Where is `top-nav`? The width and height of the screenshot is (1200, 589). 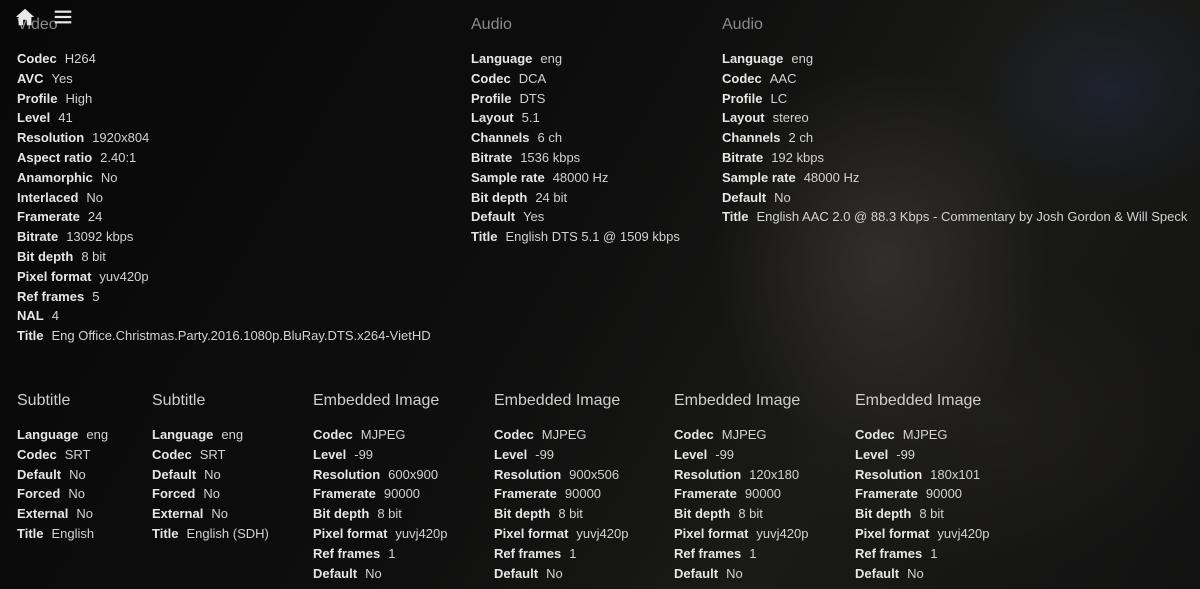 top-nav is located at coordinates (44, 17).